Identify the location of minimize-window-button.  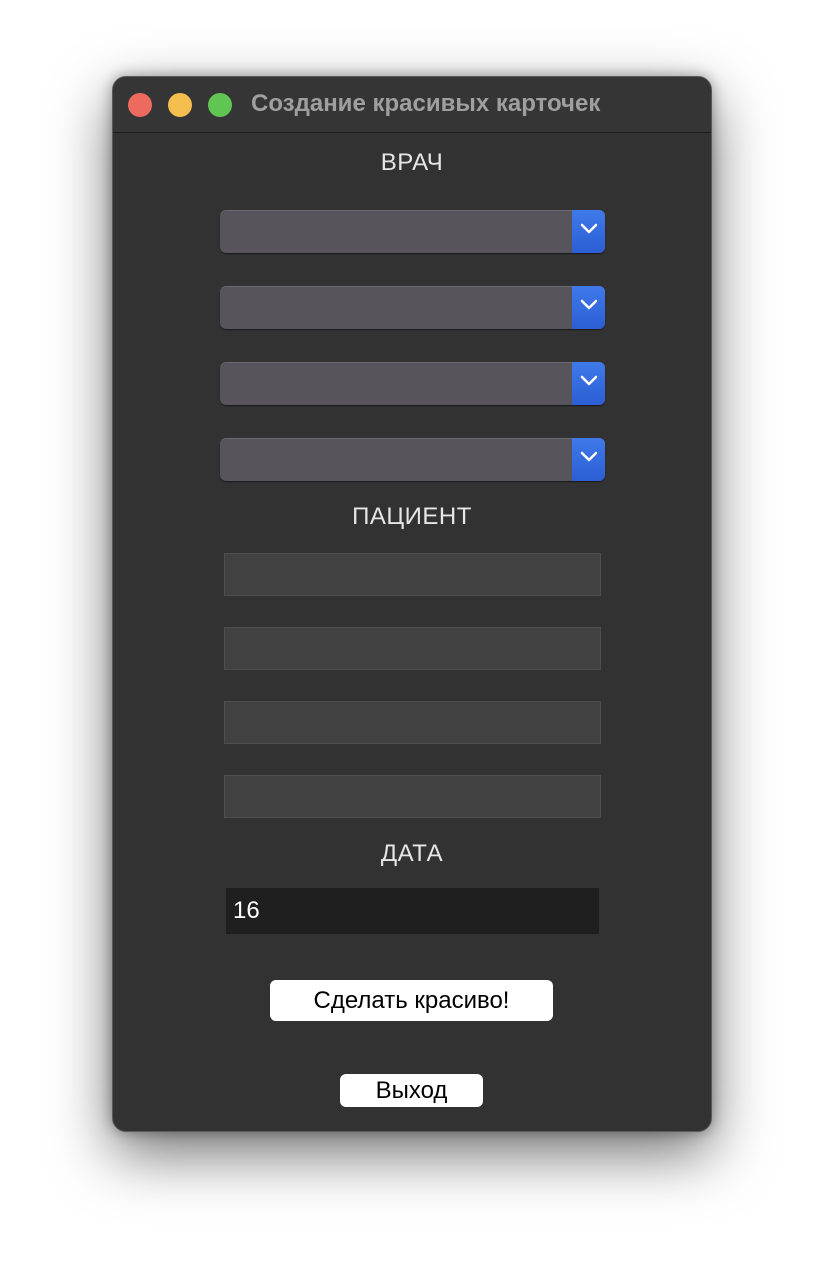
(180, 105).